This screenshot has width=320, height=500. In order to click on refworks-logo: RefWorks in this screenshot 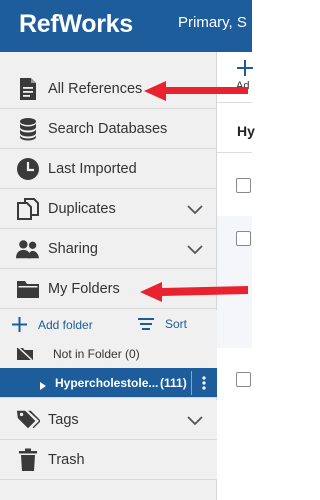, I will do `click(76, 24)`.